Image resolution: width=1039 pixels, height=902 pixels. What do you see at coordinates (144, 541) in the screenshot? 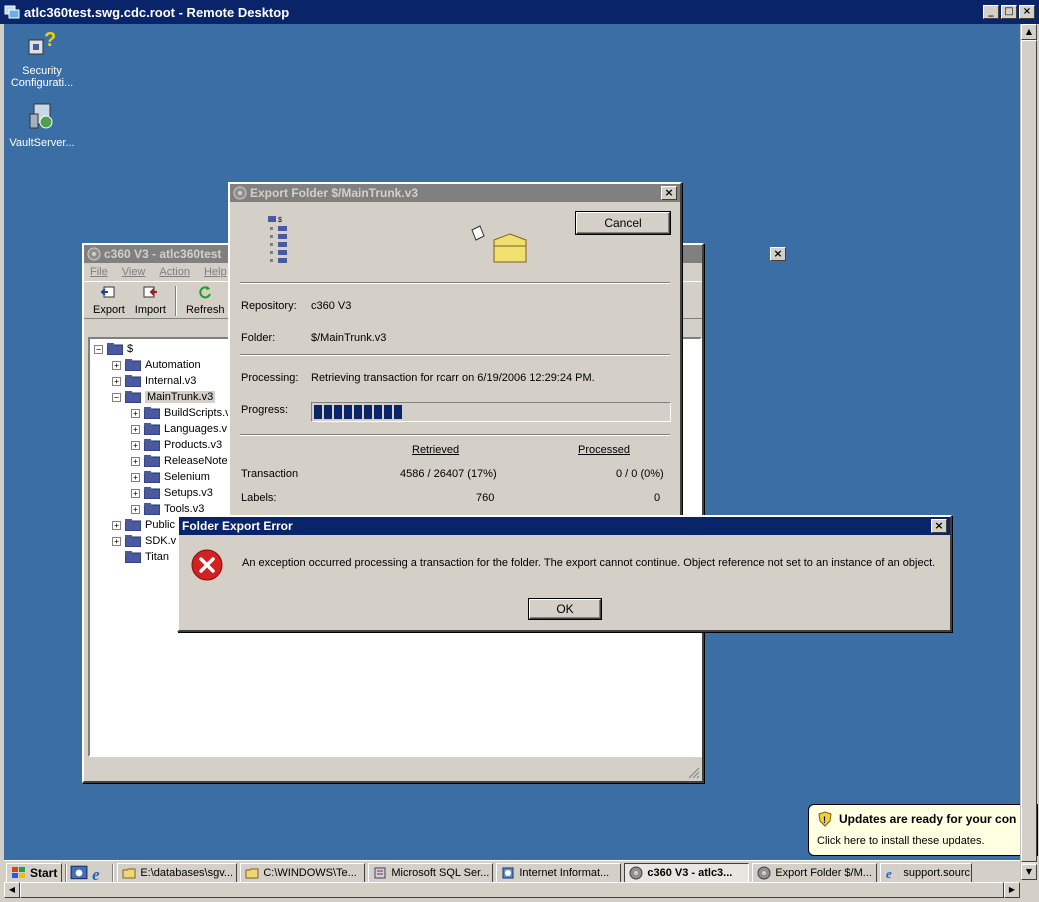
I see `tree-item: + SDK.v` at bounding box center [144, 541].